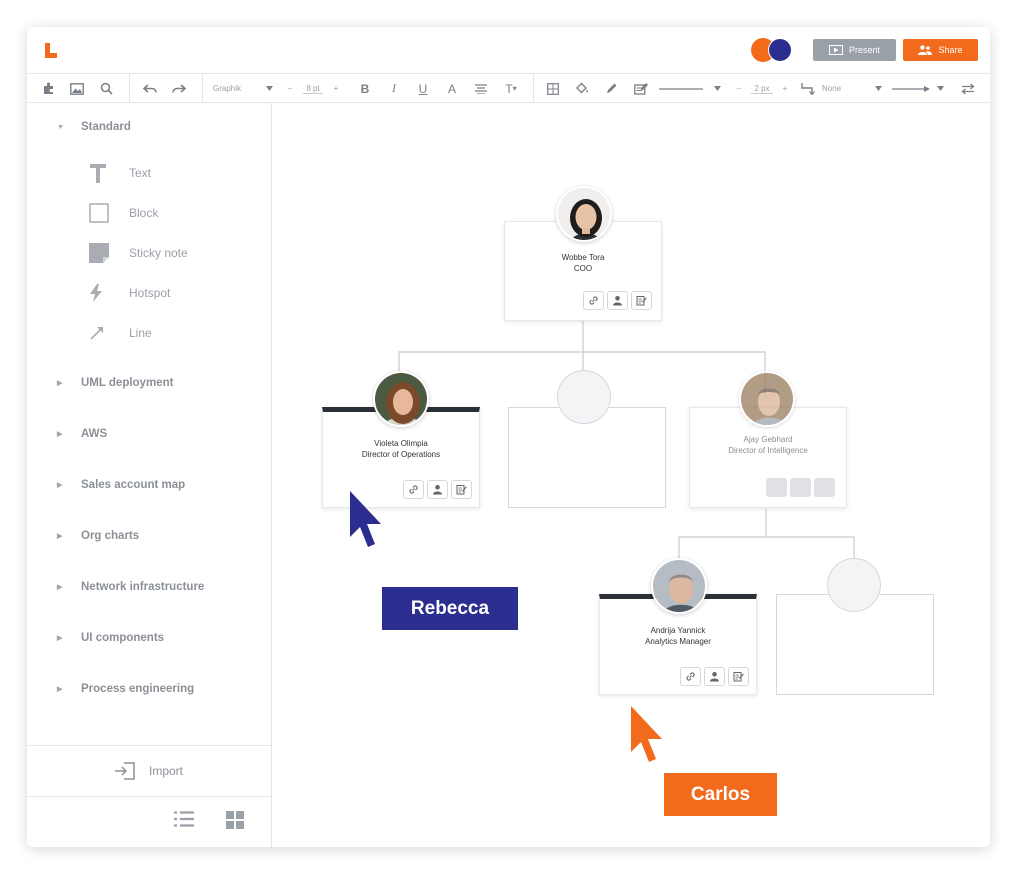  What do you see at coordinates (82, 434) in the screenshot?
I see `category-aws: ▶ AWS` at bounding box center [82, 434].